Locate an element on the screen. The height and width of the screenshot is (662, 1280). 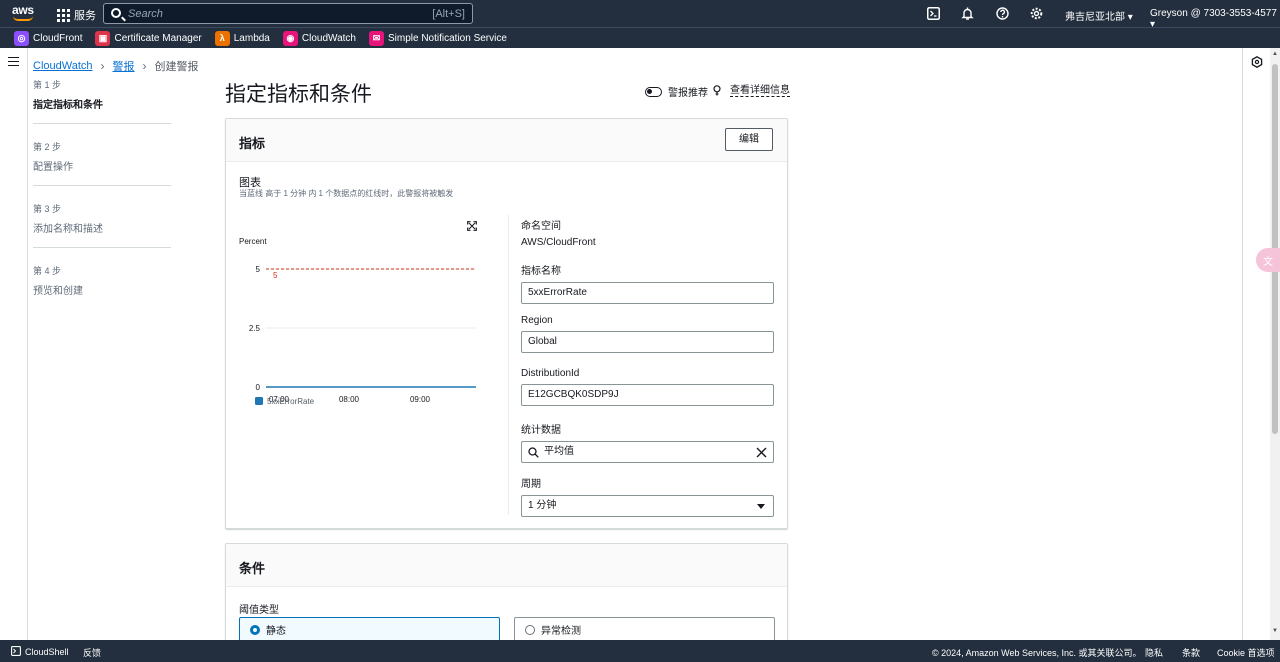
breadcrumb-current: 创建警报 is located at coordinates (176, 67).